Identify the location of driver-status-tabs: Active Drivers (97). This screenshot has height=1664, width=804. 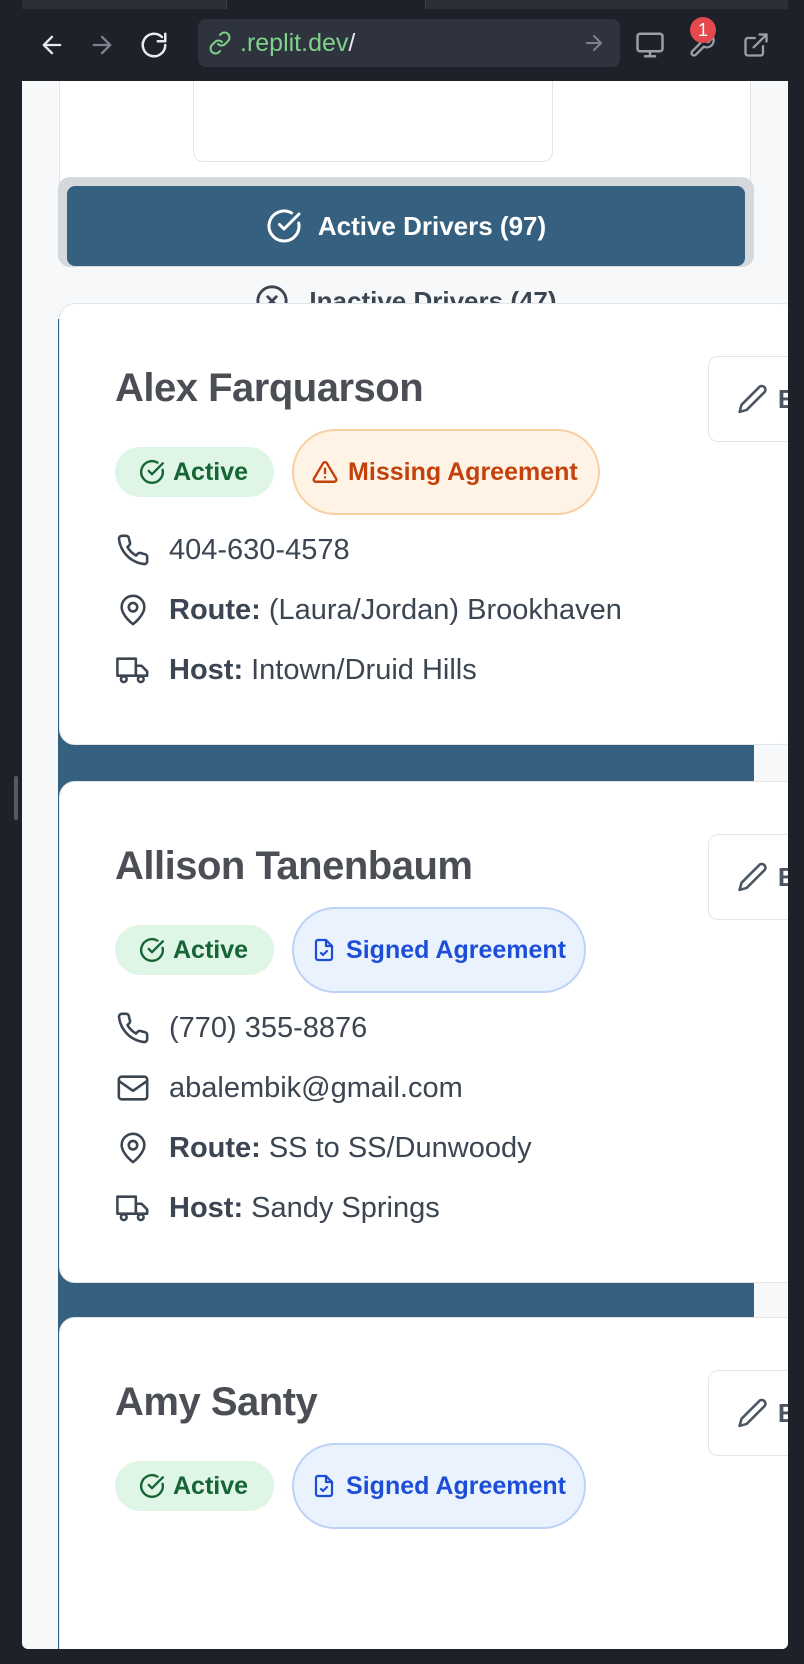
(406, 222).